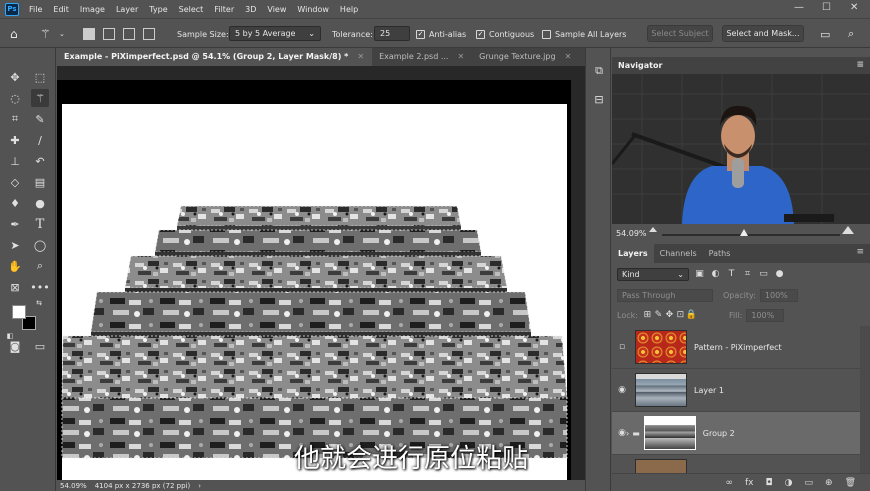 This screenshot has height=491, width=870. I want to click on lasso-tool-icon: ◌, so click(15, 98).